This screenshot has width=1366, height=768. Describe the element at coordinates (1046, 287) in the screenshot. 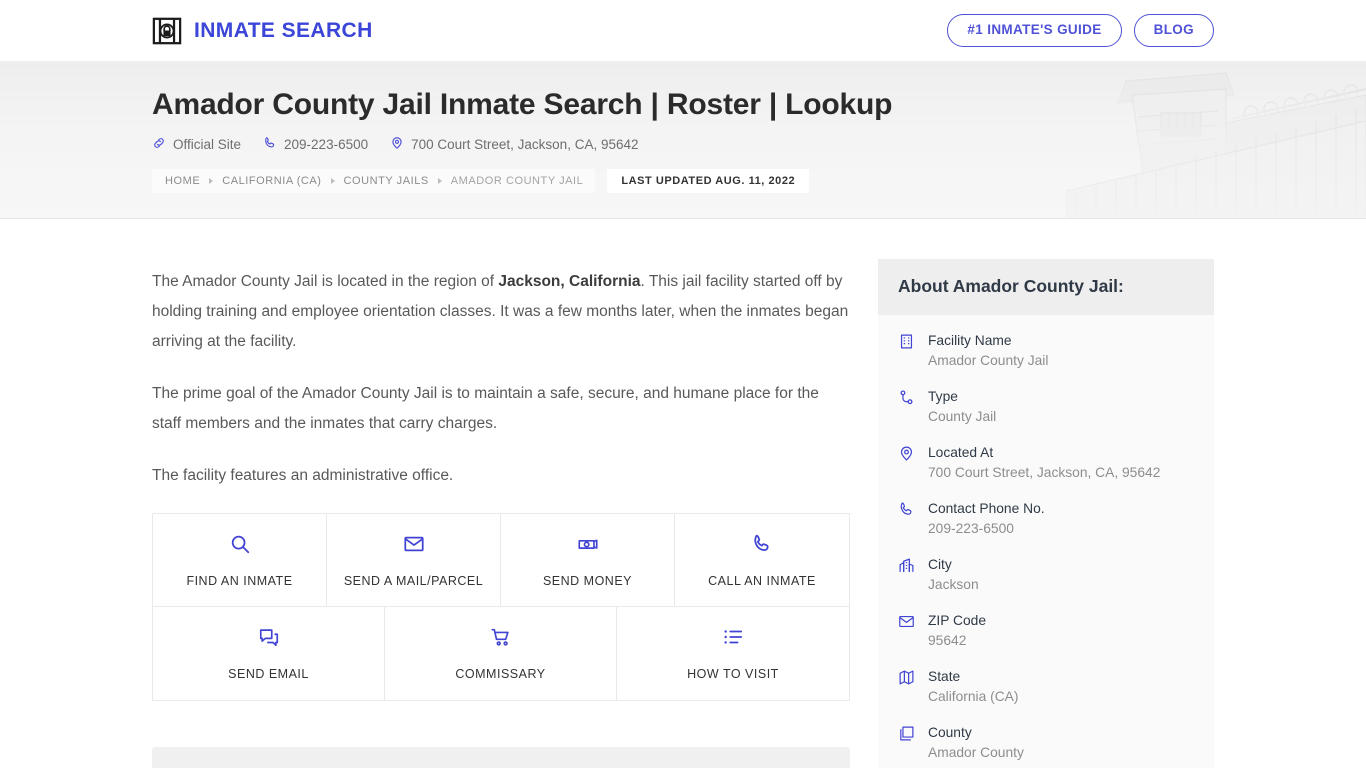

I see `about-card-heading: About Amador County Jail:` at that location.